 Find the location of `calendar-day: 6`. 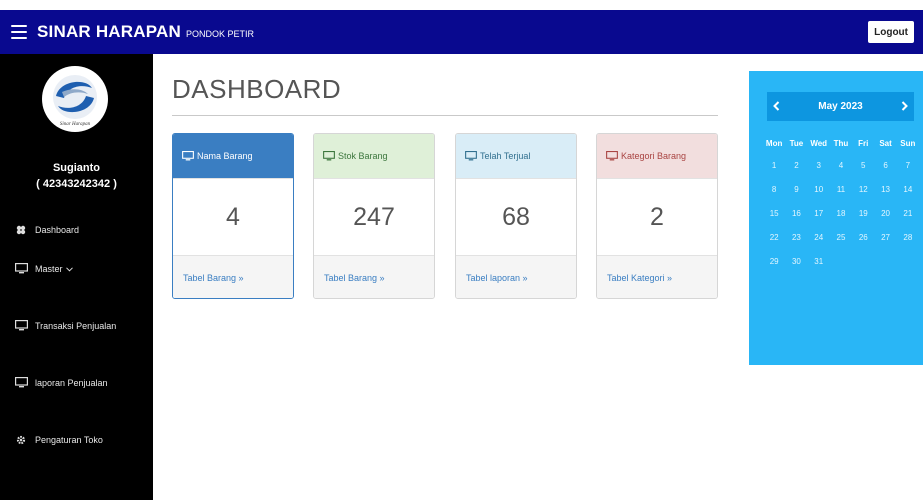

calendar-day: 6 is located at coordinates (885, 165).